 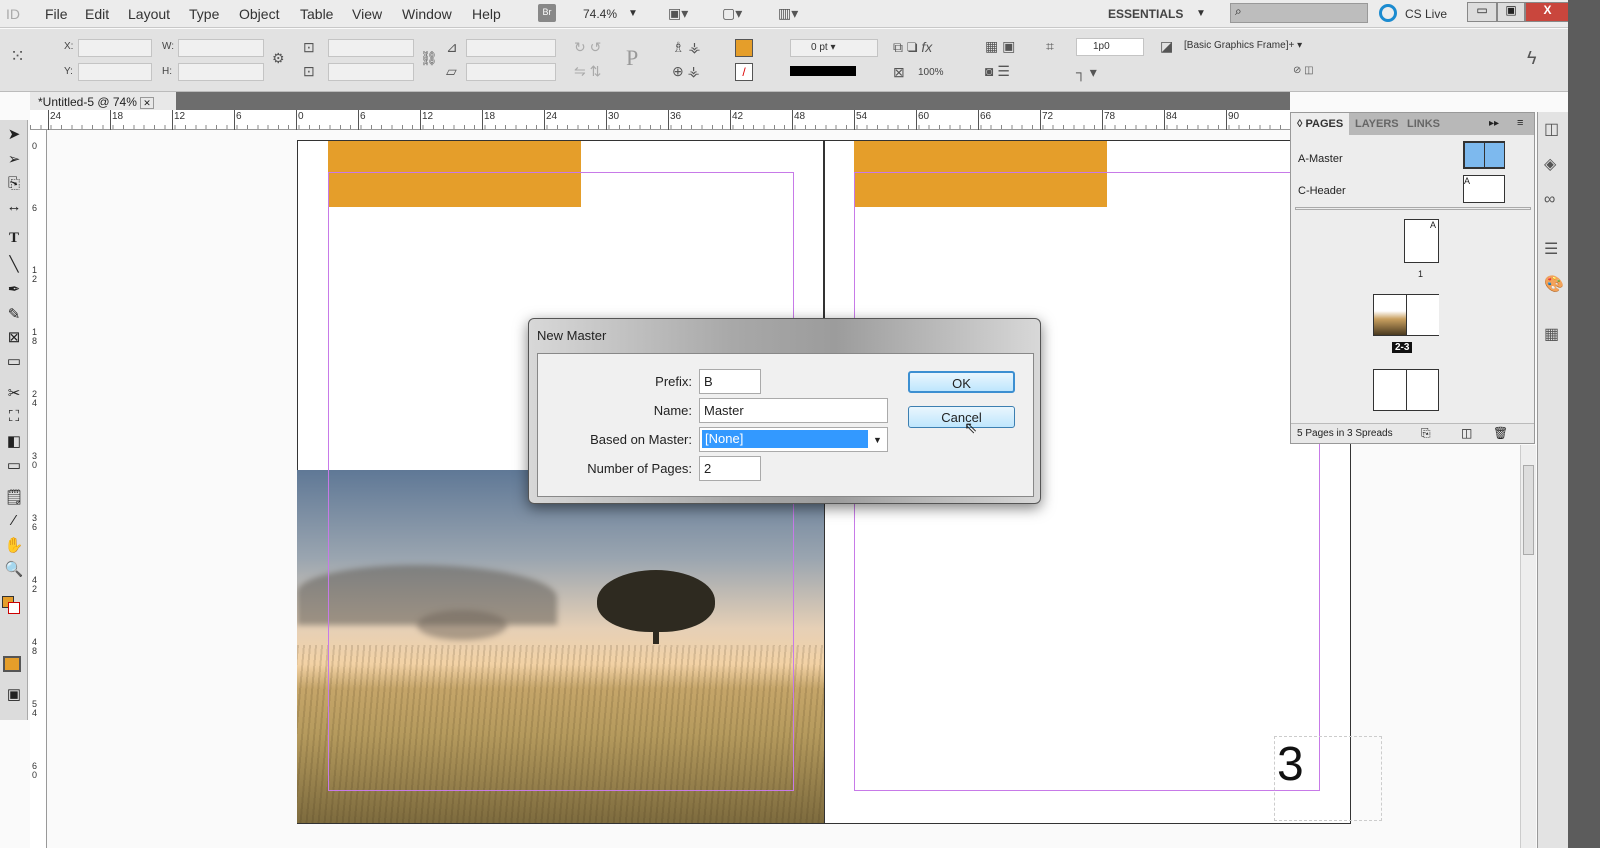 I want to click on new-page-icon: ◫, so click(x=1466, y=433).